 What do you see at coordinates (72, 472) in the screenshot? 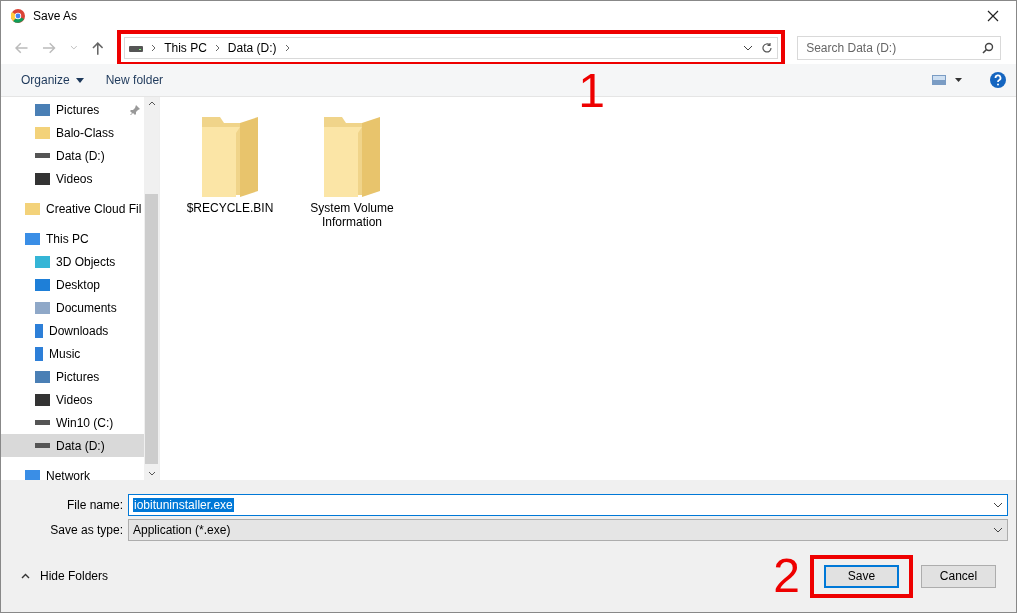
I see `sidebar-item: Network` at bounding box center [72, 472].